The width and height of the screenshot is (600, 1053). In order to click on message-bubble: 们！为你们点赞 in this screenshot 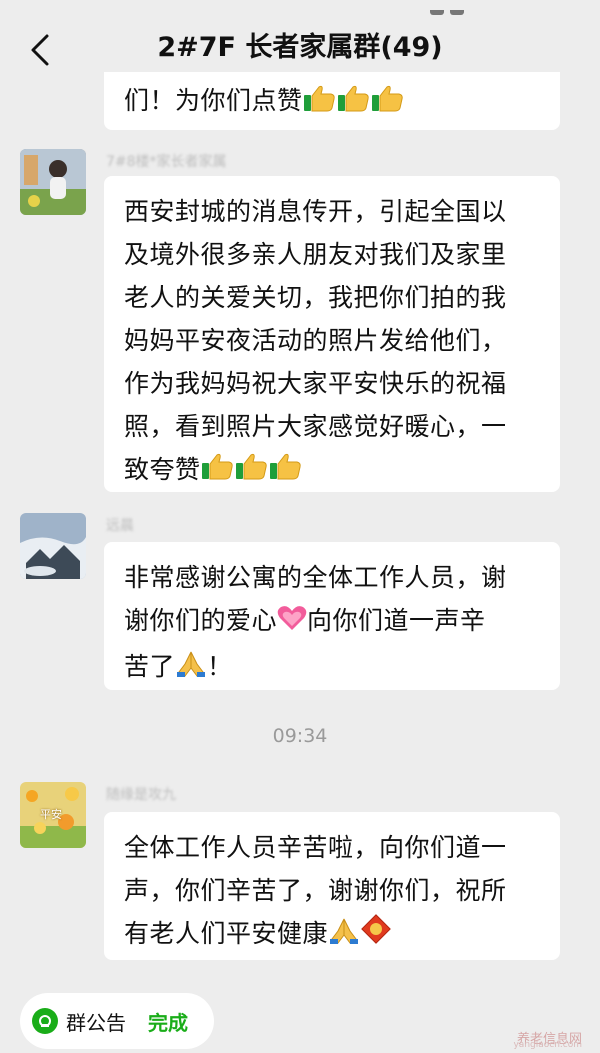, I will do `click(332, 101)`.